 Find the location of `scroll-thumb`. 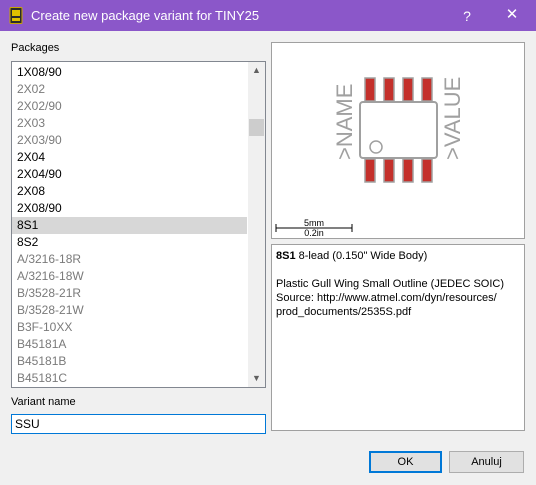

scroll-thumb is located at coordinates (256, 127).